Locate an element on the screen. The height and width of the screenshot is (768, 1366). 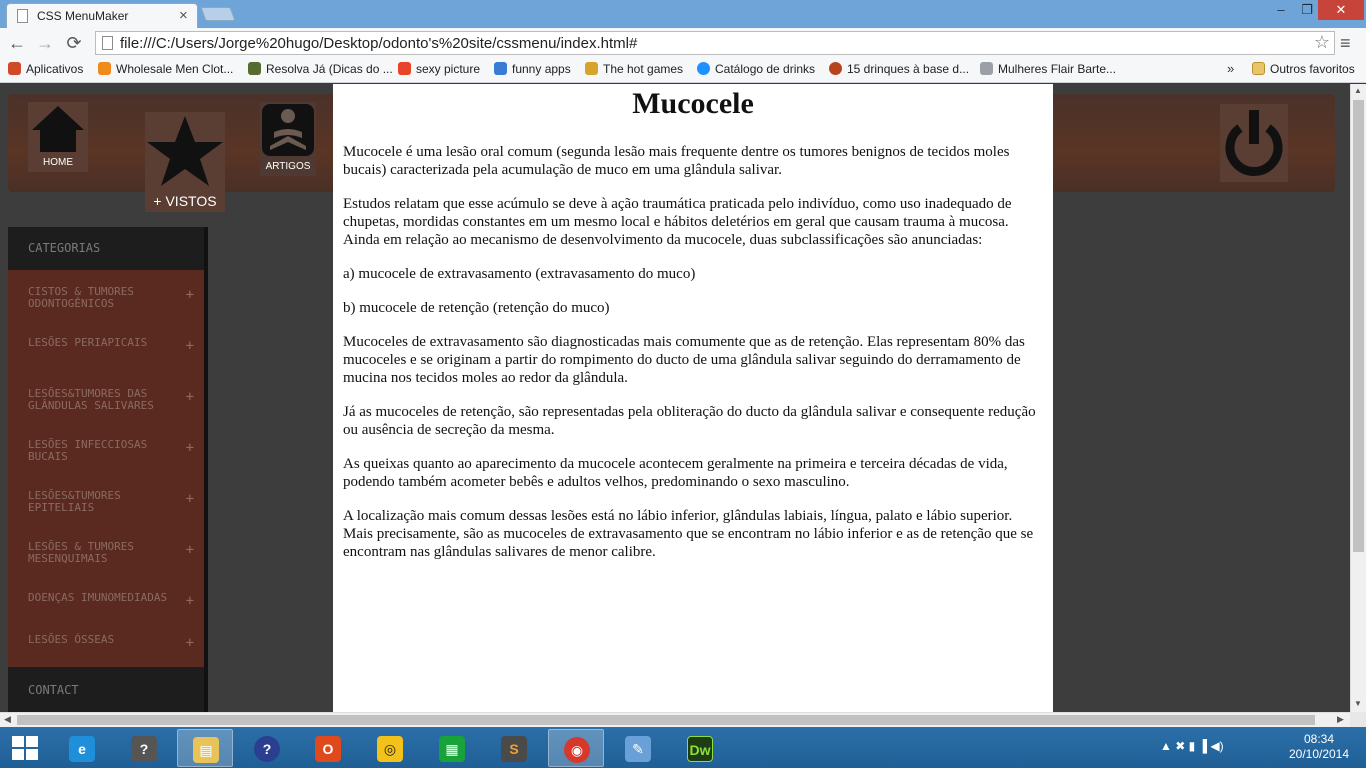
sidebar-item-mesenquimais: LESÕES & TUMORES MESENQUIMAIS + is located at coordinates (106, 550).